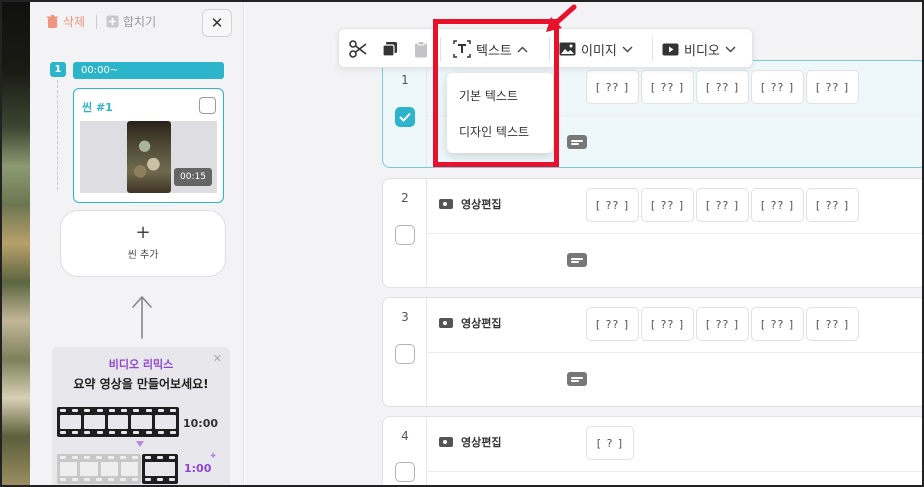 The image size is (924, 487). I want to click on plus-icon: +, so click(143, 232).